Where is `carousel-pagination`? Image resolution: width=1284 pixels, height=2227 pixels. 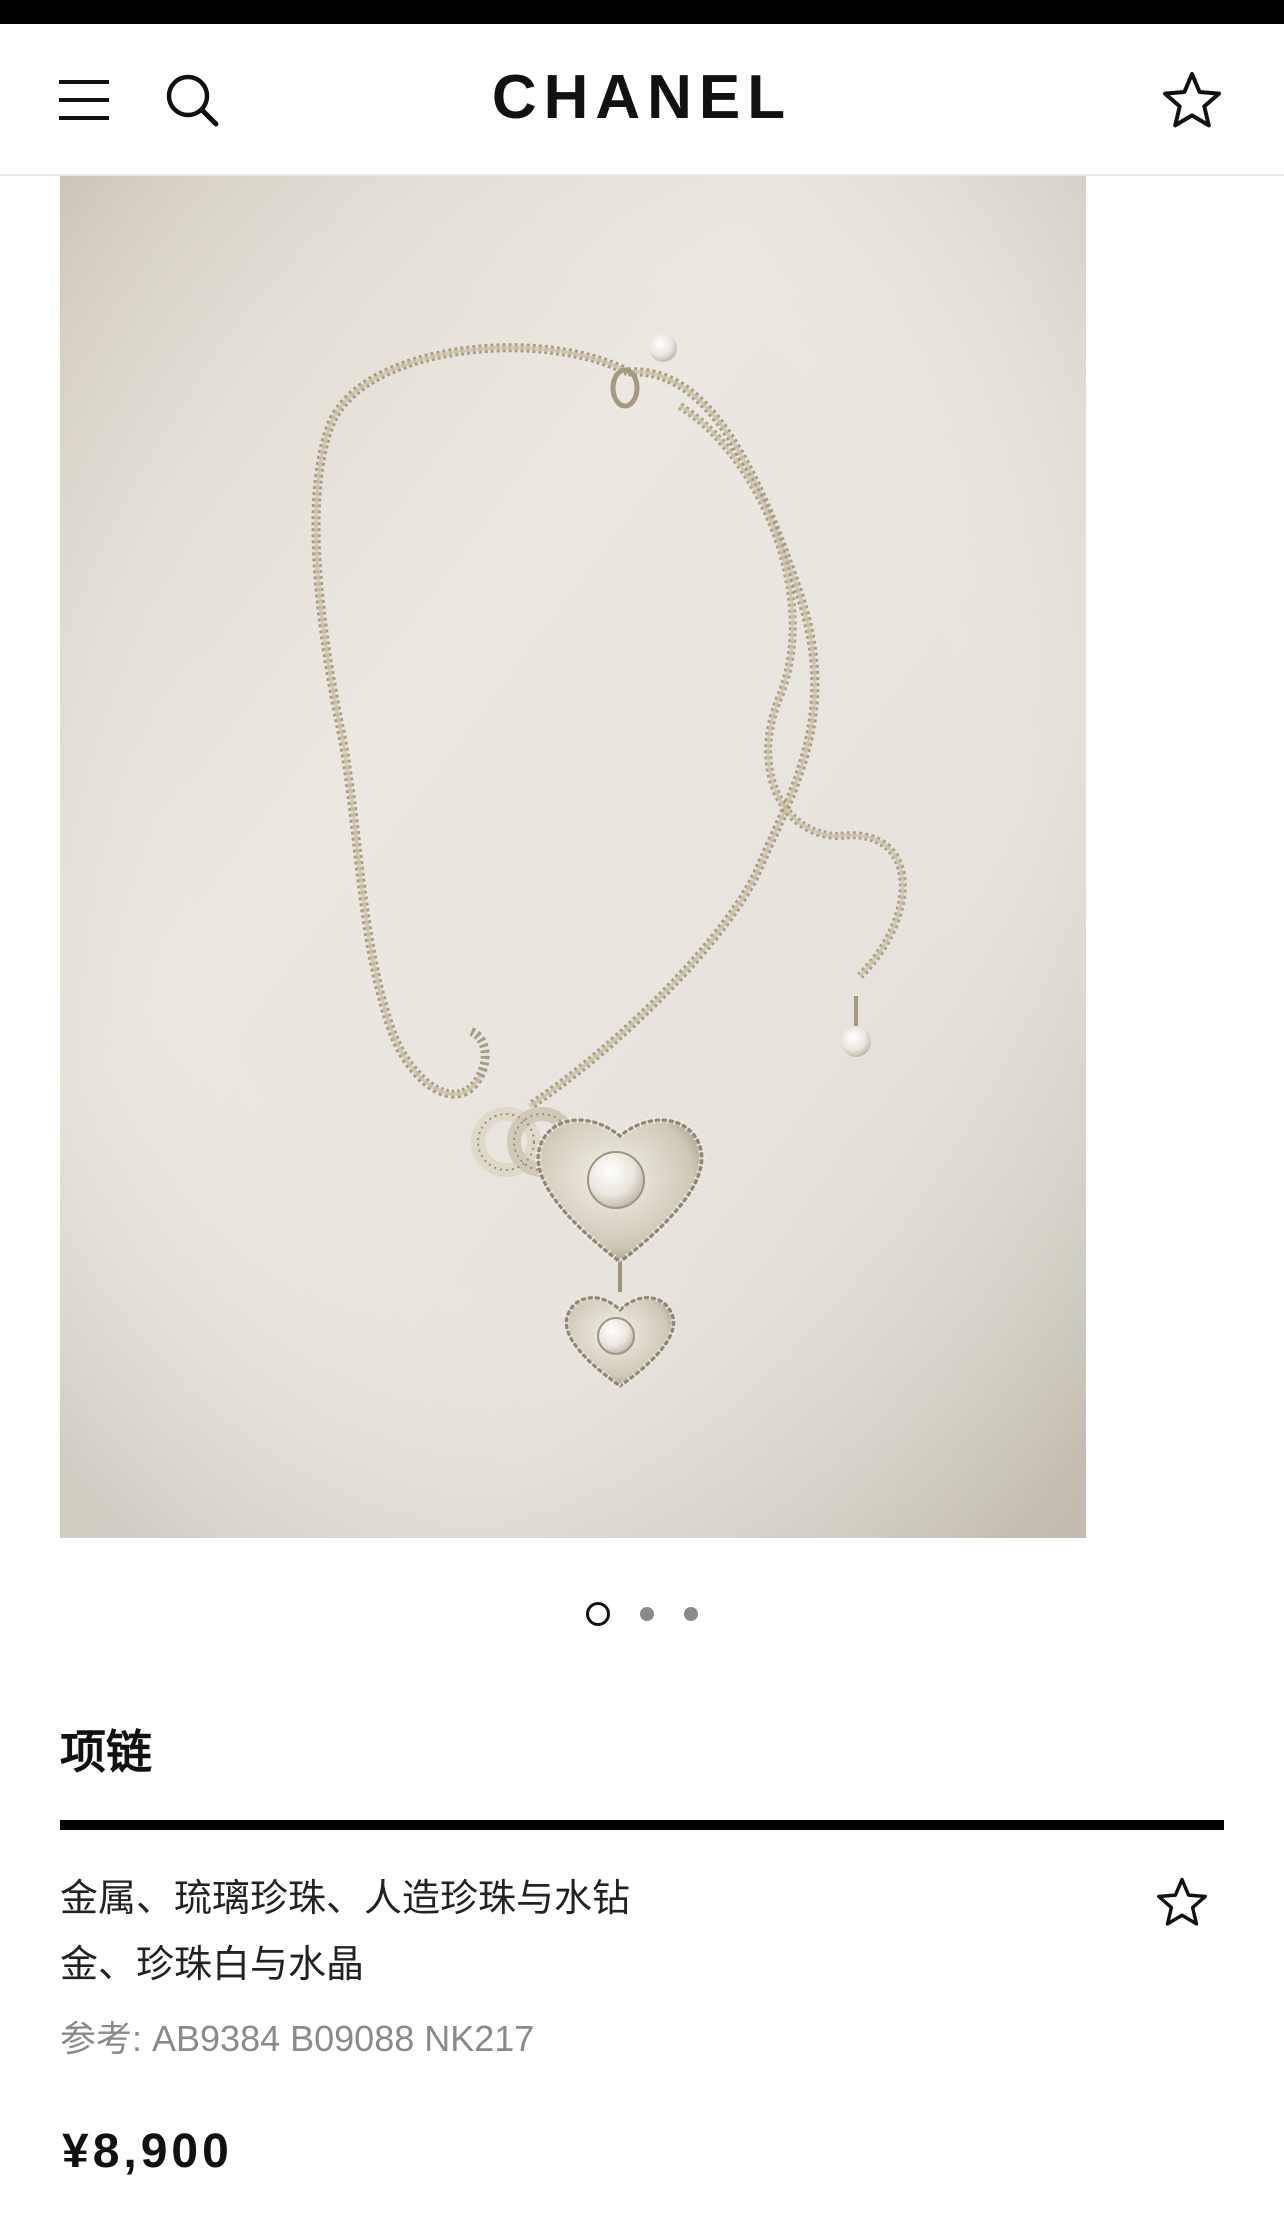 carousel-pagination is located at coordinates (642, 1614).